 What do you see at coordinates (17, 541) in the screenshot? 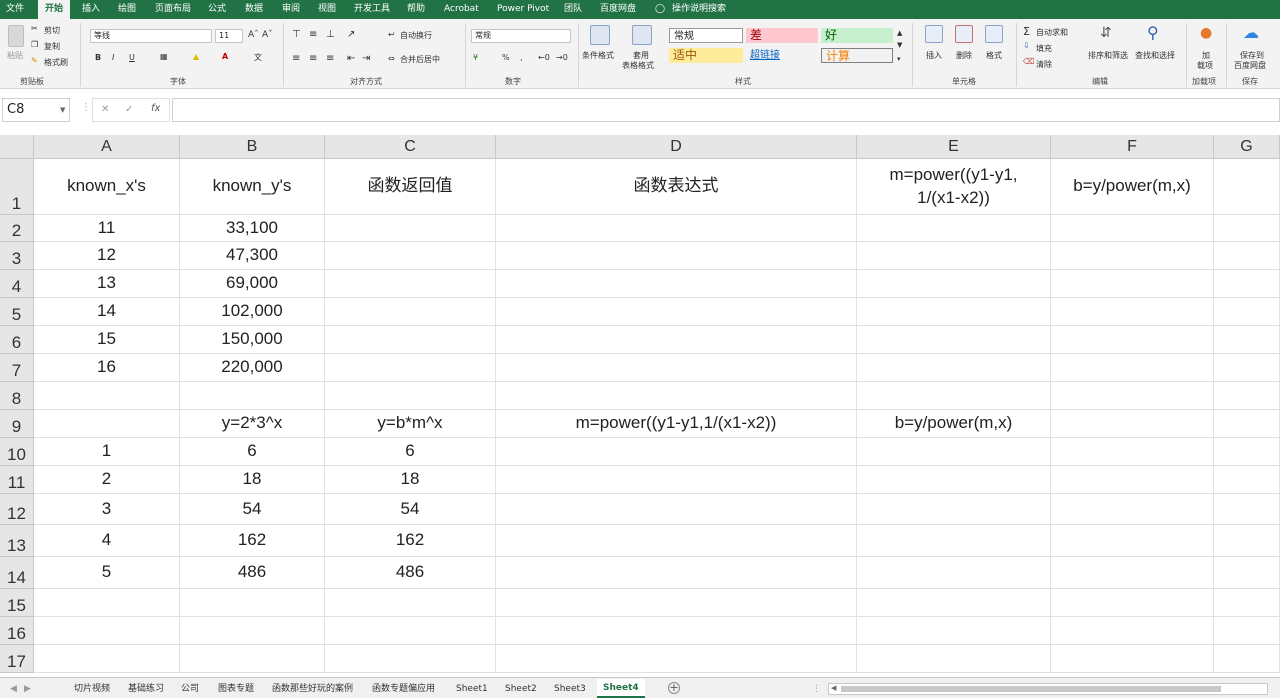
I see `row-header-13: 13` at bounding box center [17, 541].